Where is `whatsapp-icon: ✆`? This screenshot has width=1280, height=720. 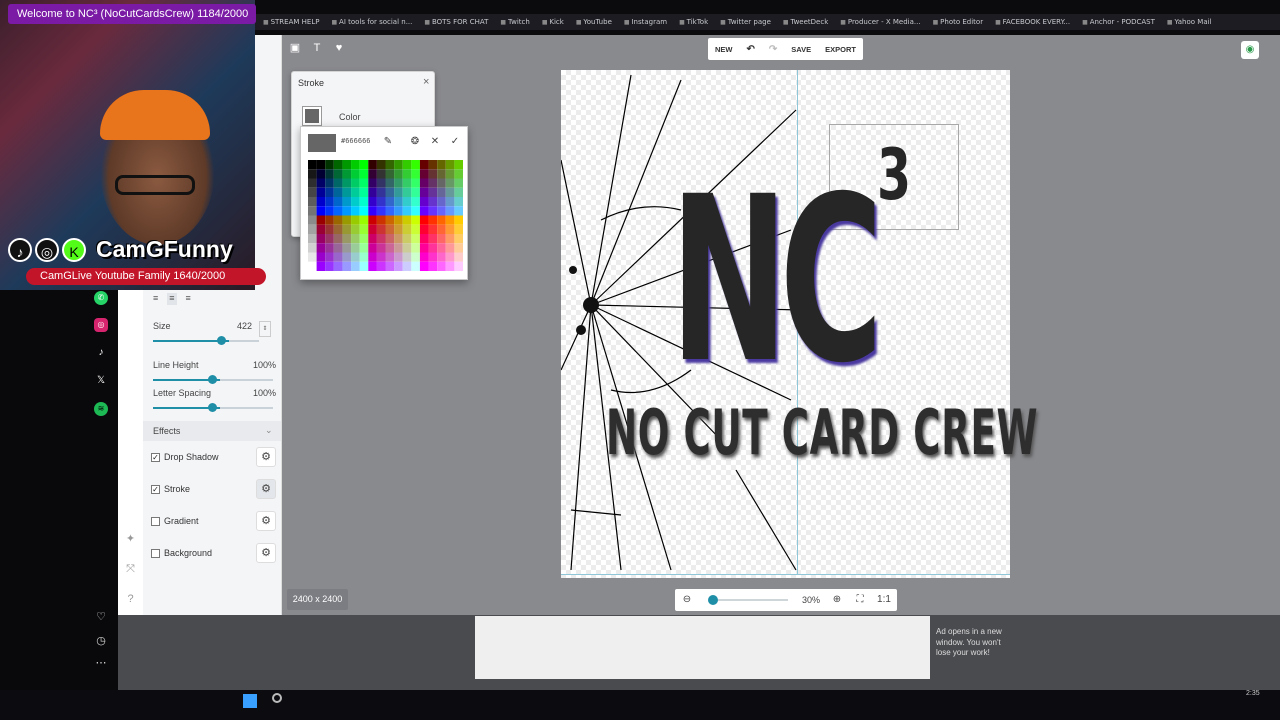 whatsapp-icon: ✆ is located at coordinates (101, 298).